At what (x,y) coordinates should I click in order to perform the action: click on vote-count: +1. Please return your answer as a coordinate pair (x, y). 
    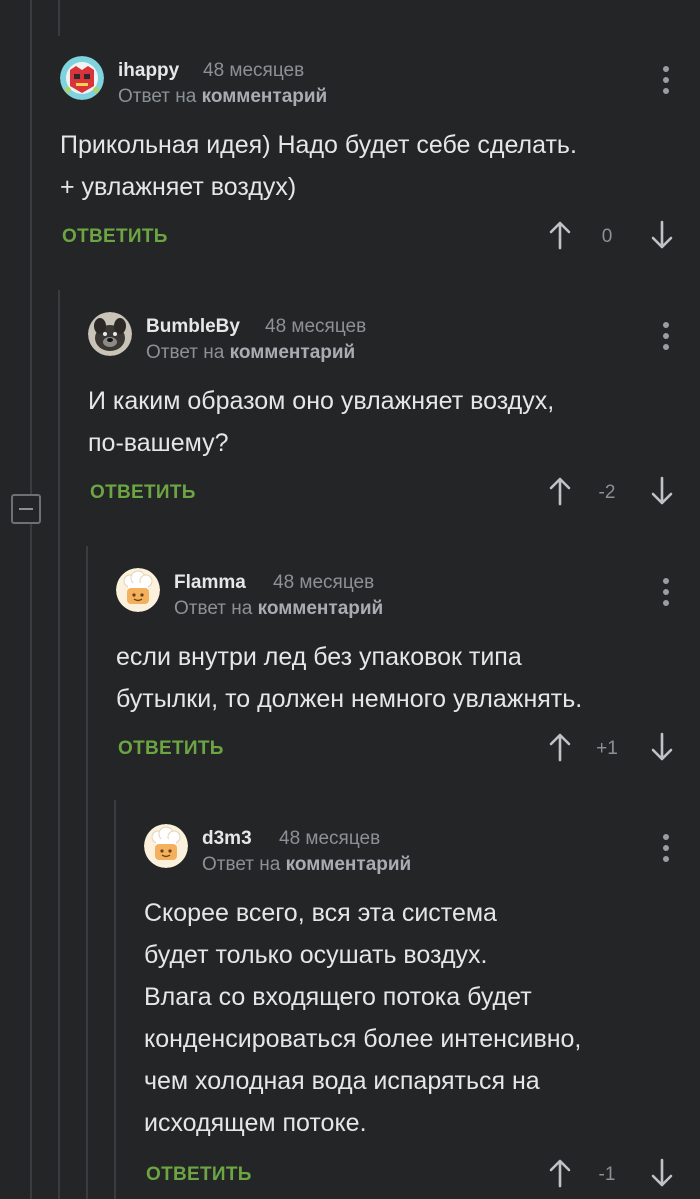
    Looking at the image, I should click on (607, 748).